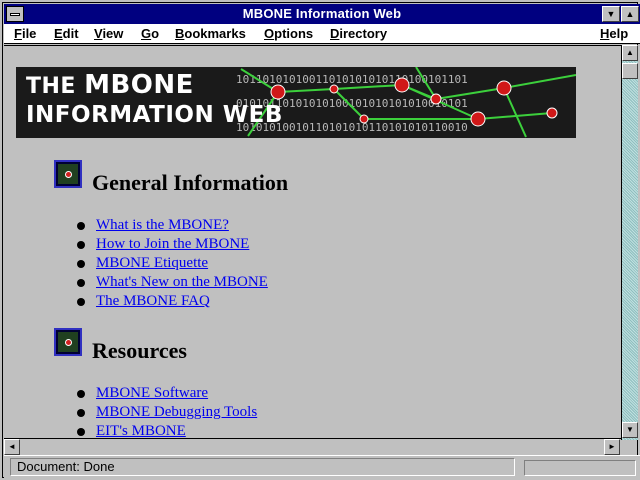 The height and width of the screenshot is (480, 640). What do you see at coordinates (152, 263) in the screenshot?
I see `link-etiquette: MBONE Etiquette` at bounding box center [152, 263].